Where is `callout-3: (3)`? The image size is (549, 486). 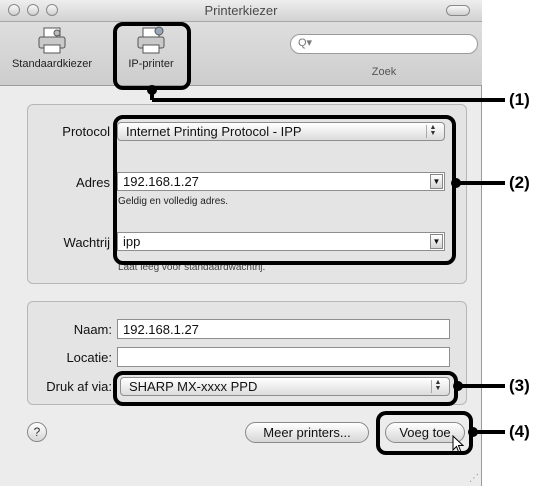
callout-3: (3) is located at coordinates (519, 385).